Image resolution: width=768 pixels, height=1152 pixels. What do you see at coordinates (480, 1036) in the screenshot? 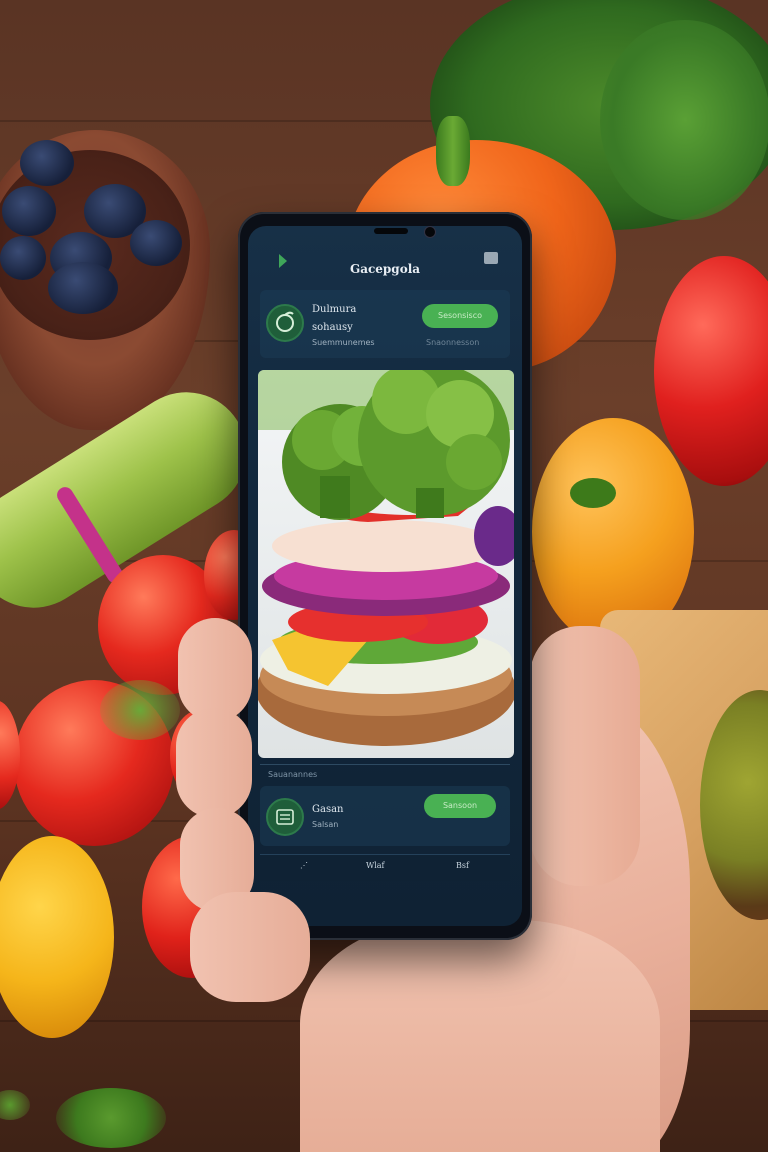
I see `hand-wrist` at bounding box center [480, 1036].